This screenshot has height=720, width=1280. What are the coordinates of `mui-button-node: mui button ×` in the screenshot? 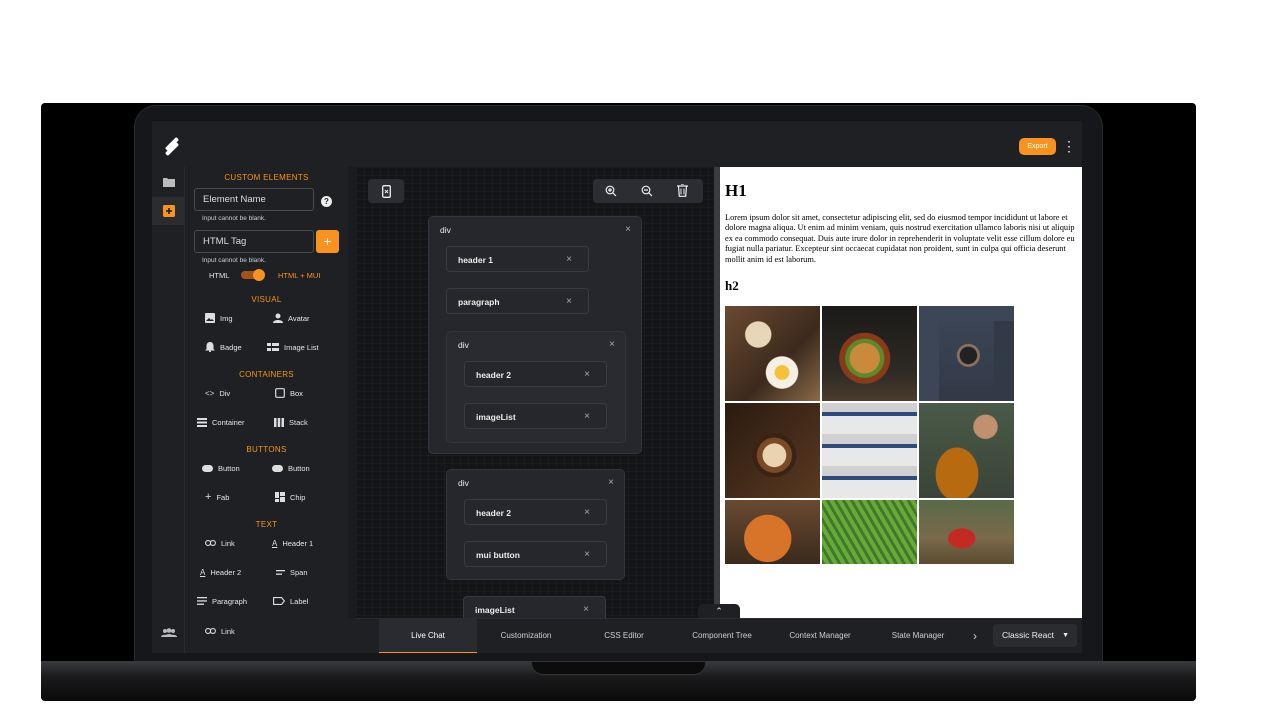 It's located at (535, 554).